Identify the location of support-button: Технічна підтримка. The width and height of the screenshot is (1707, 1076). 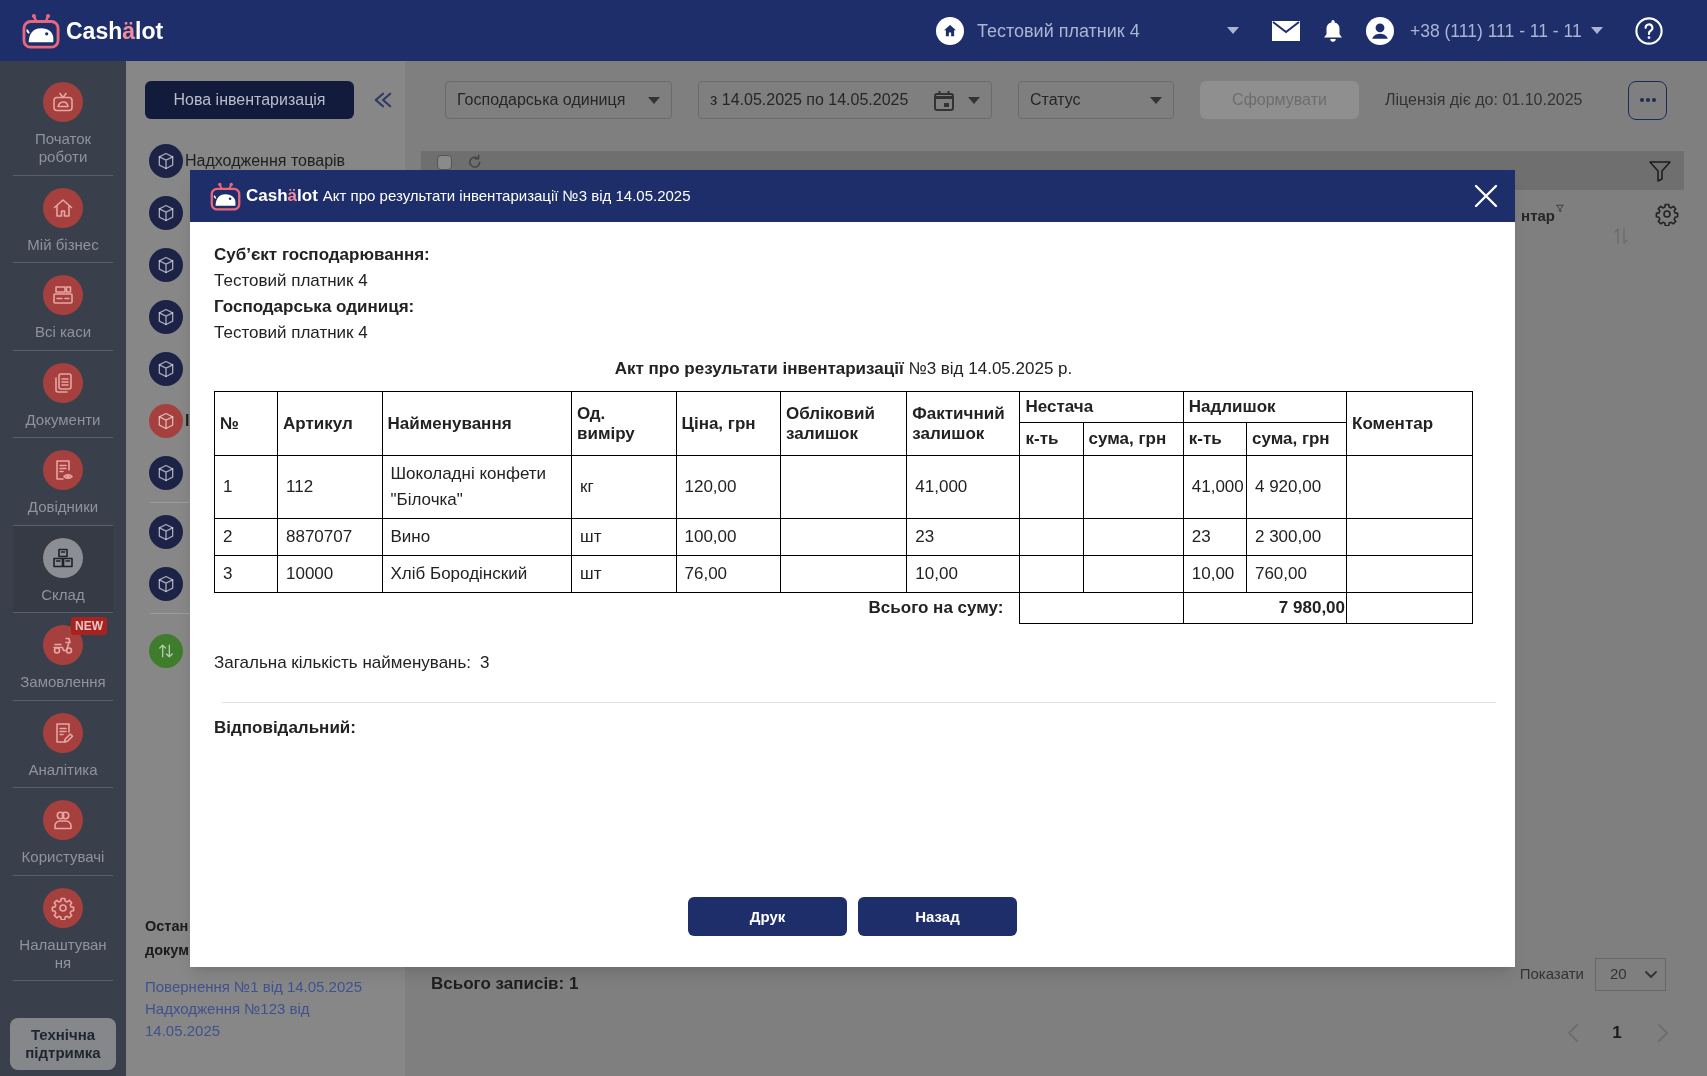
(63, 1044).